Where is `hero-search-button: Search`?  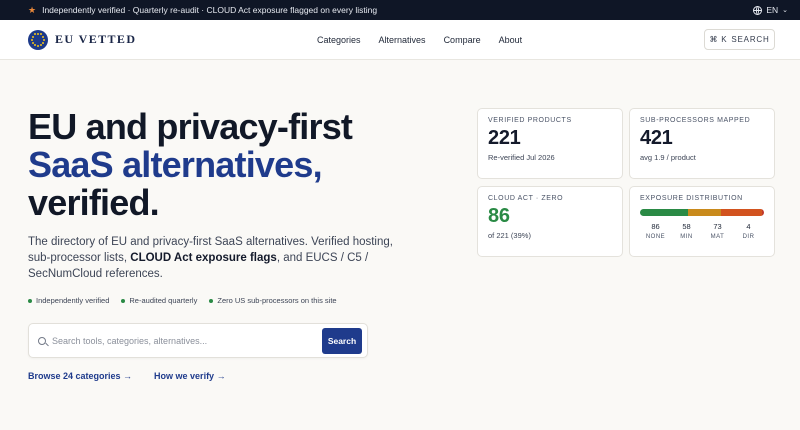 hero-search-button: Search is located at coordinates (342, 341).